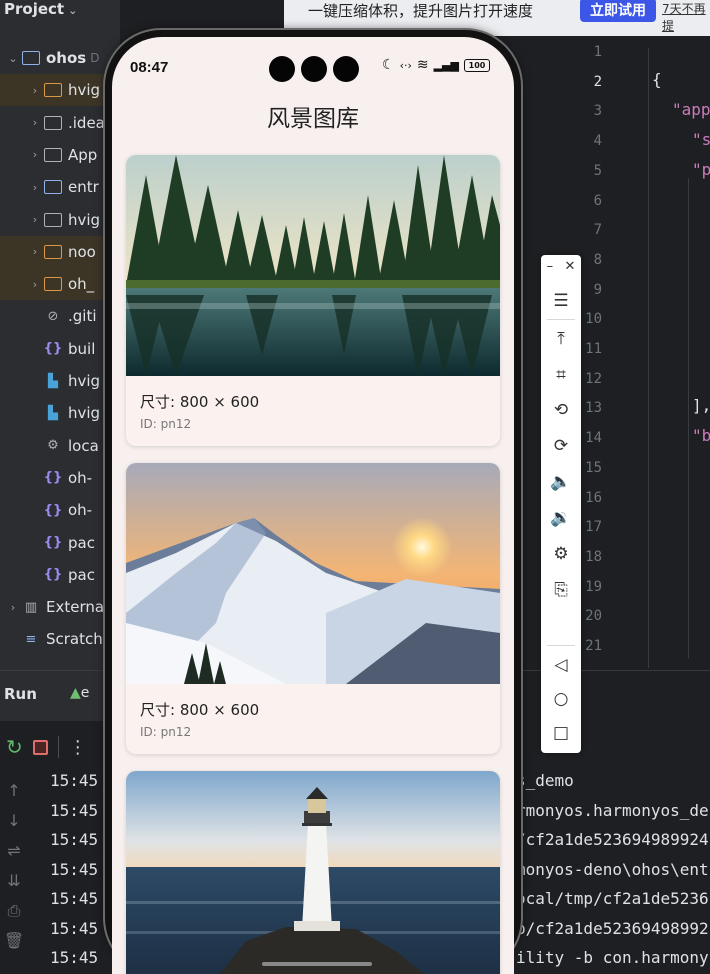 The width and height of the screenshot is (710, 974). I want to click on code-brace: {, so click(657, 79).